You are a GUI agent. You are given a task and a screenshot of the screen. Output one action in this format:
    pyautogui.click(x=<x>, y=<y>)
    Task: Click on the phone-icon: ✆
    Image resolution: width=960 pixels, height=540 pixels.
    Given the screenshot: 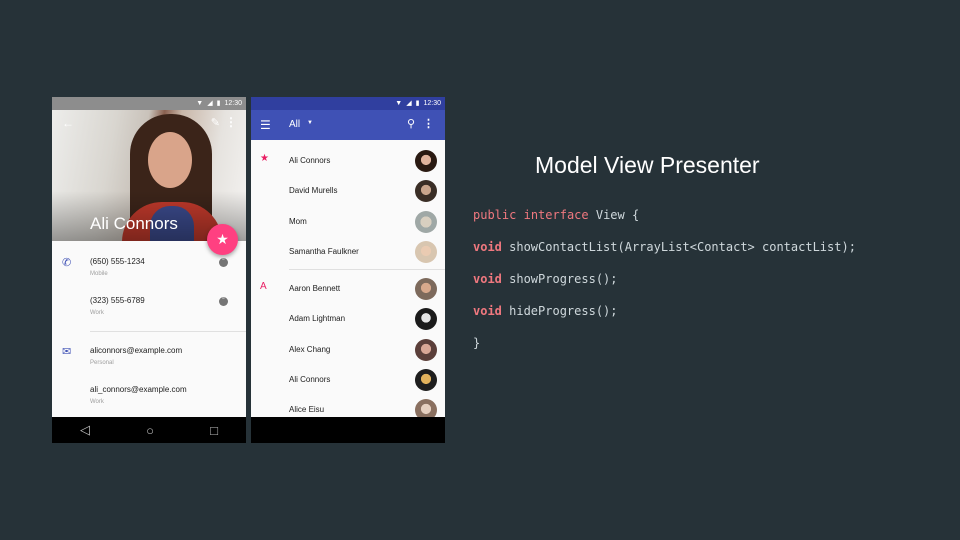 What is the action you would take?
    pyautogui.click(x=67, y=263)
    